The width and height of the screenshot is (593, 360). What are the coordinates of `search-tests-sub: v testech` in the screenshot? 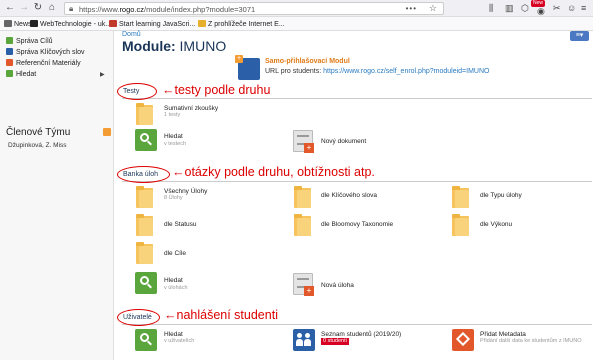 It's located at (175, 144).